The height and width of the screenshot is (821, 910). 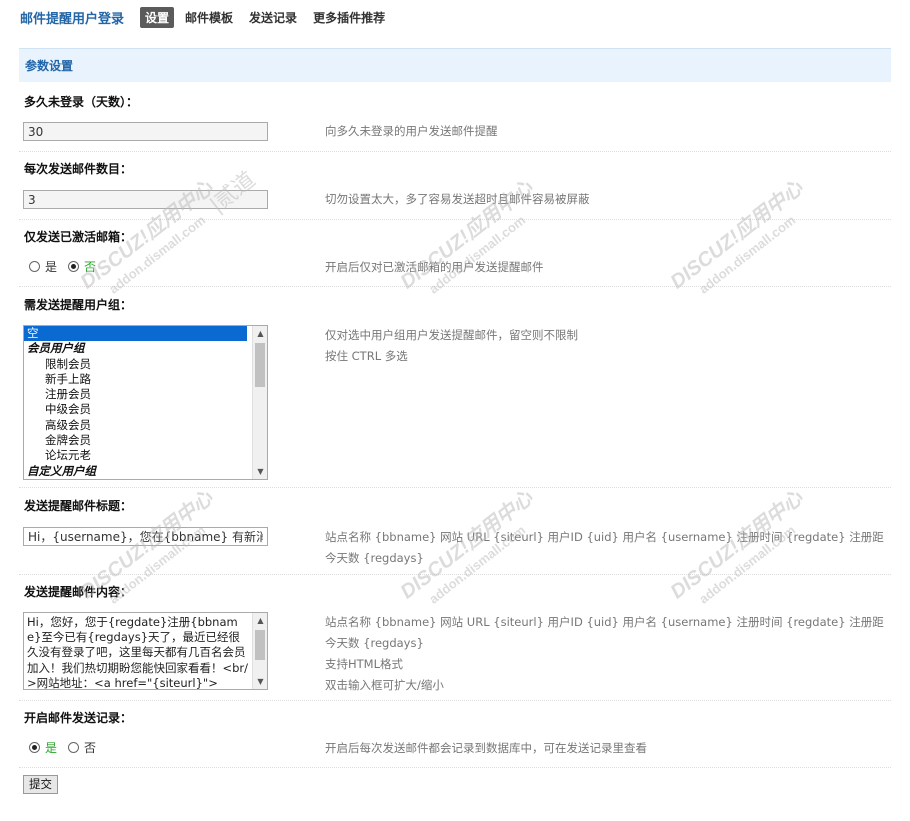 I want to click on tab-settings: 设置, so click(x=157, y=17).